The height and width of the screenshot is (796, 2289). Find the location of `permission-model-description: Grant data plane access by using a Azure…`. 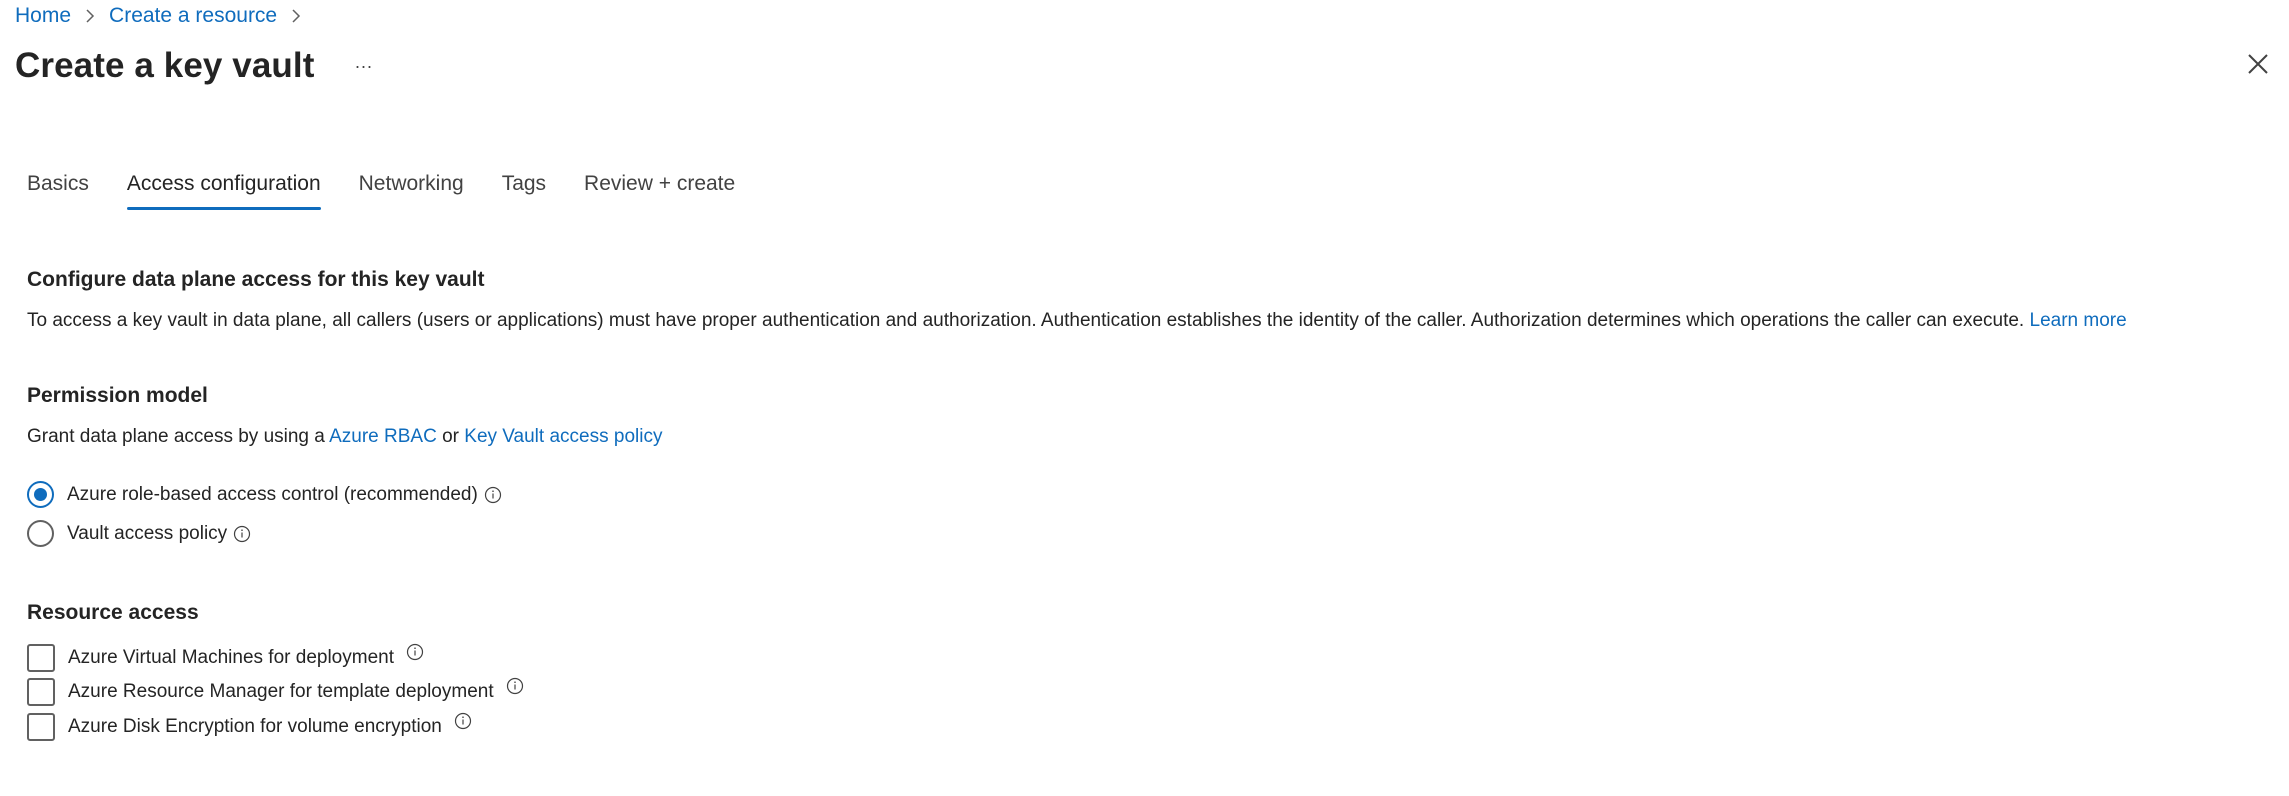

permission-model-description: Grant data plane access by using a Azure… is located at coordinates (344, 437).